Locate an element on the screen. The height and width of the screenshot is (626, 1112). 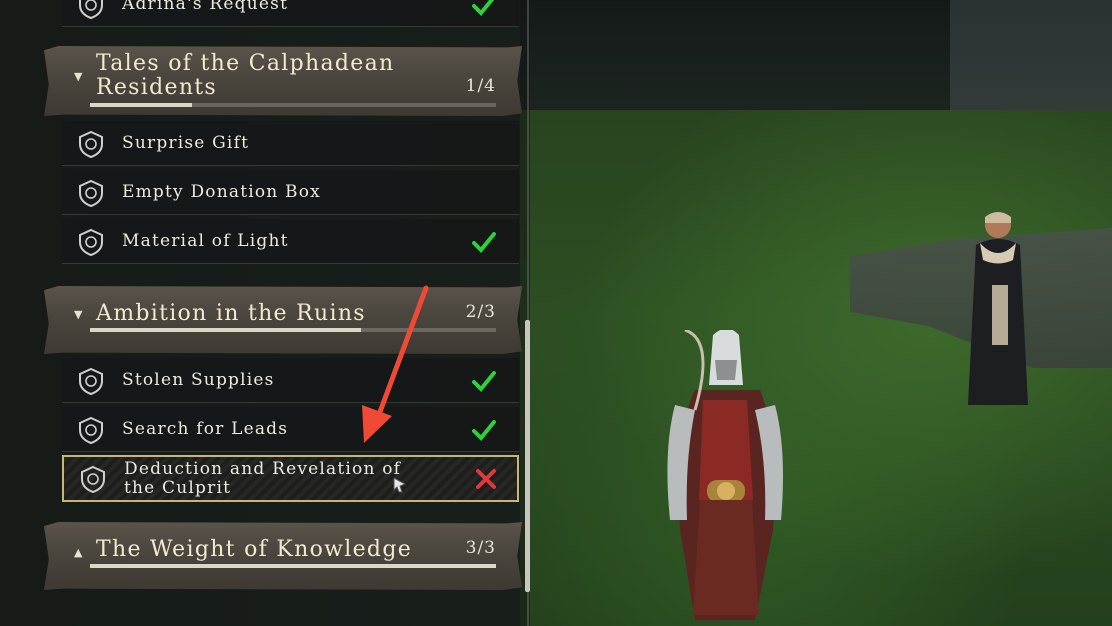
quest-item-material-of-light: Material of Light is located at coordinates (290, 241).